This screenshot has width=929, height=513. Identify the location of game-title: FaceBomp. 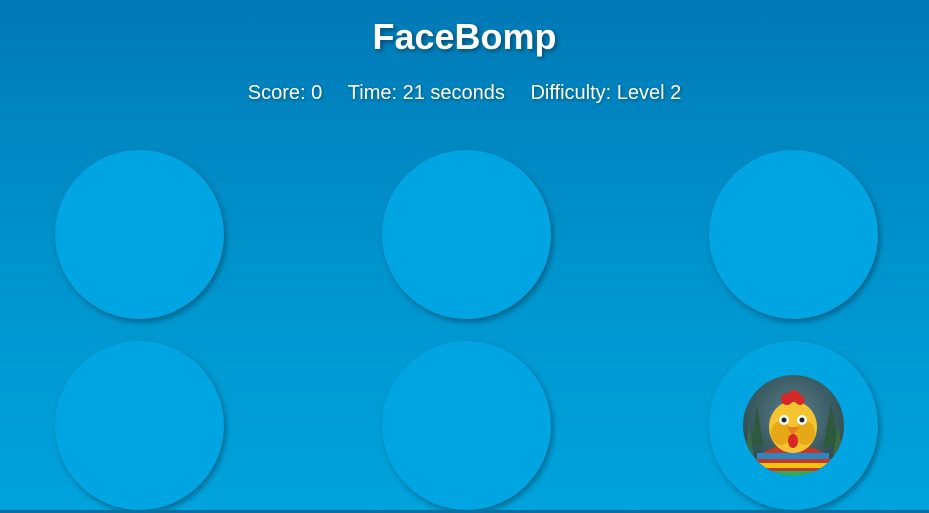
(464, 36).